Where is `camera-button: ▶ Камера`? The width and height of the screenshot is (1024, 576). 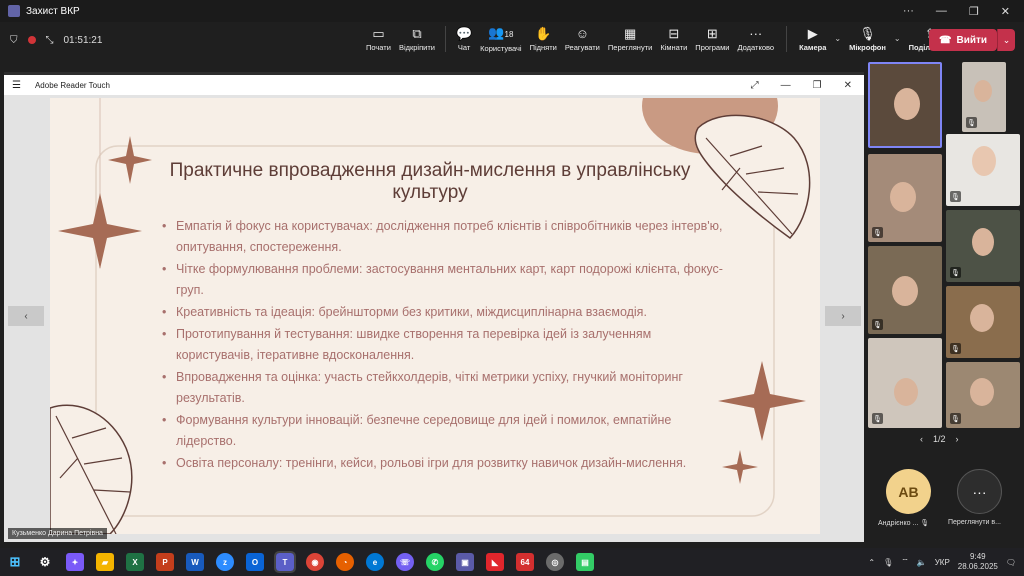
camera-button: ▶ Камера is located at coordinates (812, 39).